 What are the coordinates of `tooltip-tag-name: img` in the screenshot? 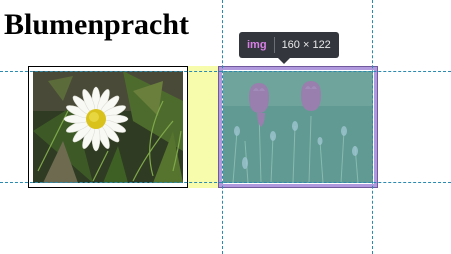 It's located at (257, 45).